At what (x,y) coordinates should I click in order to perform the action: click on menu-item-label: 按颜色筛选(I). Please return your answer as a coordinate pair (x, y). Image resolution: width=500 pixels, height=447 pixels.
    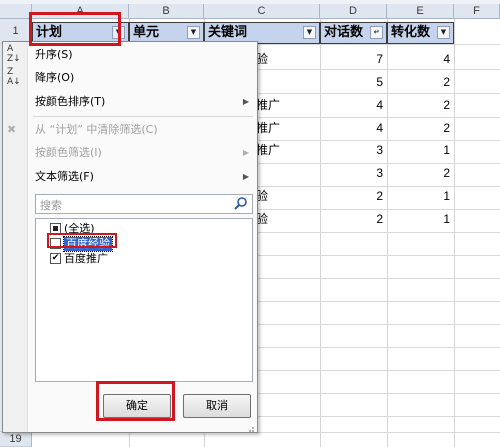
    Looking at the image, I should click on (68, 152).